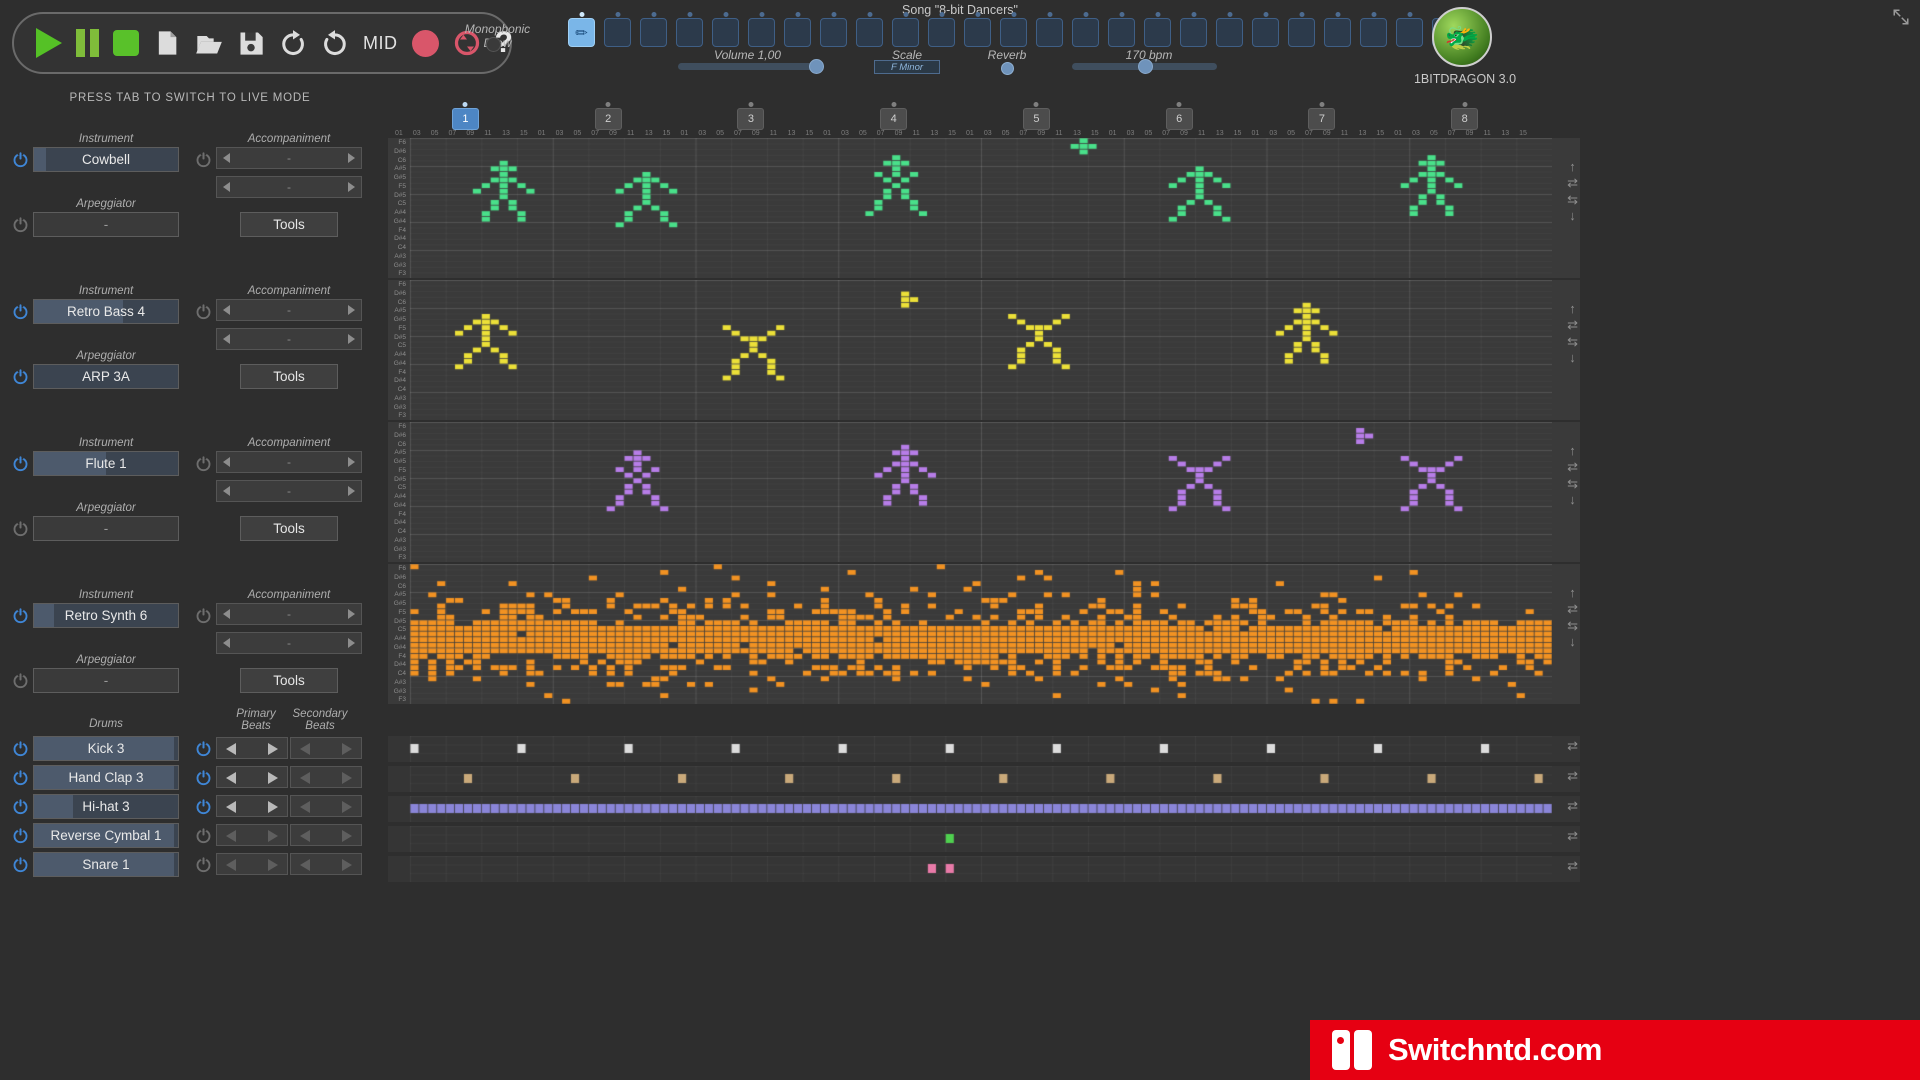 This screenshot has width=1920, height=1080. Describe the element at coordinates (293, 43) in the screenshot. I see `undo-button` at that location.